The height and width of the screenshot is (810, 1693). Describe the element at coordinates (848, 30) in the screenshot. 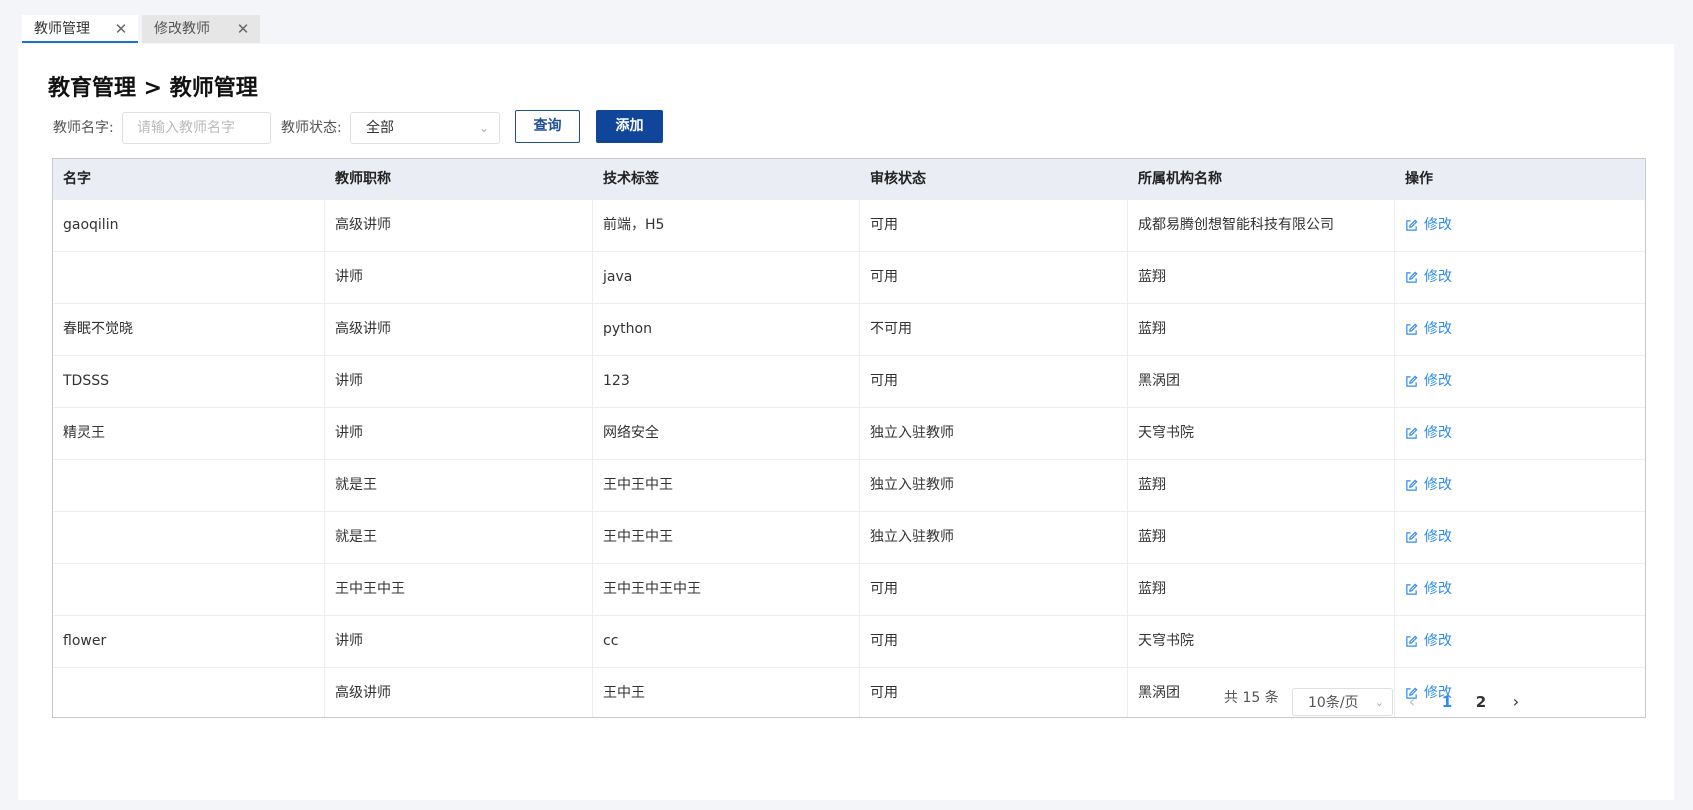

I see `tab-bar: 教师管理 ✕ 修改教师 ✕` at that location.